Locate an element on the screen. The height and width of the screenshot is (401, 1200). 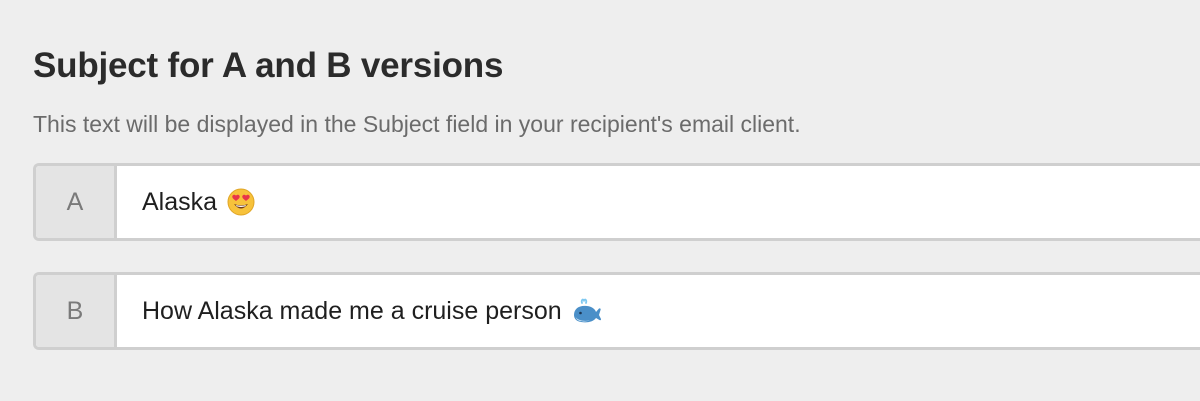
heart-eyes-emoji-icon is located at coordinates (241, 202).